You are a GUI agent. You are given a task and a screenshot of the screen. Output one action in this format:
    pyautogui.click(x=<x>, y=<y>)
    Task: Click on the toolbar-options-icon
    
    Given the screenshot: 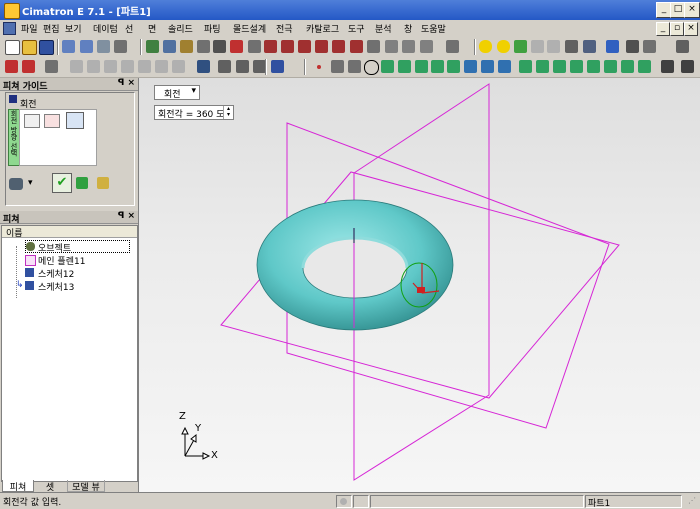 What is the action you would take?
    pyautogui.click(x=687, y=66)
    